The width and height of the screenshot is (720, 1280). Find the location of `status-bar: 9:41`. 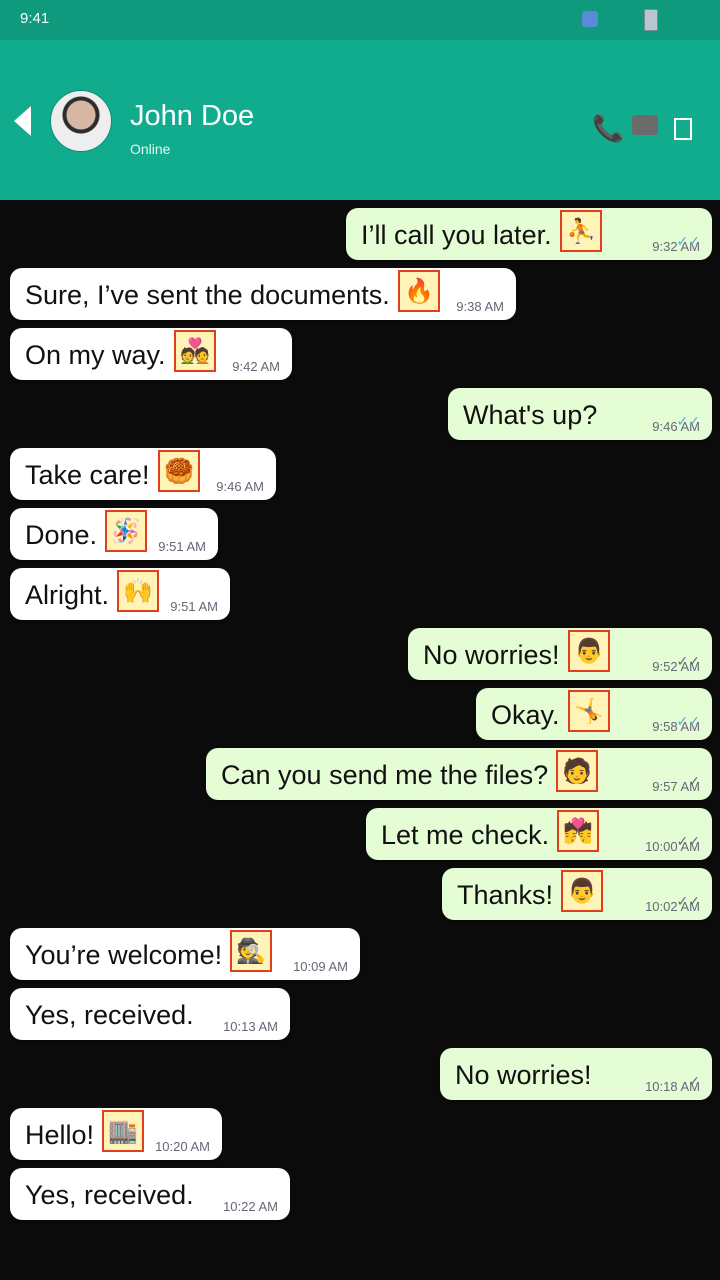

status-bar: 9:41 is located at coordinates (360, 20).